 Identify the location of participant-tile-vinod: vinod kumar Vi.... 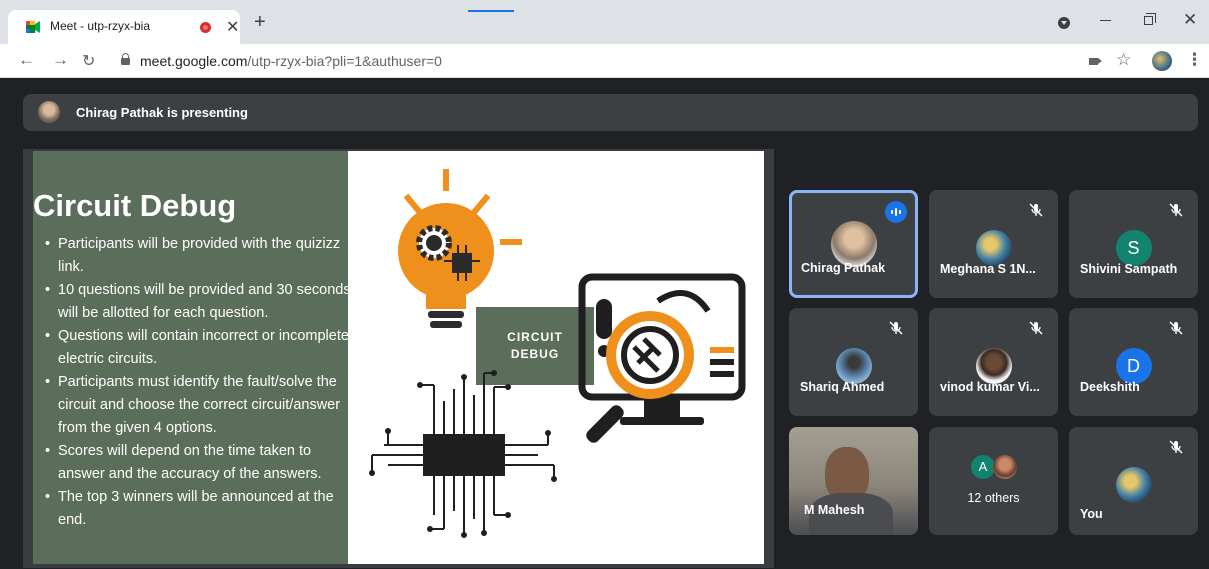
(993, 362).